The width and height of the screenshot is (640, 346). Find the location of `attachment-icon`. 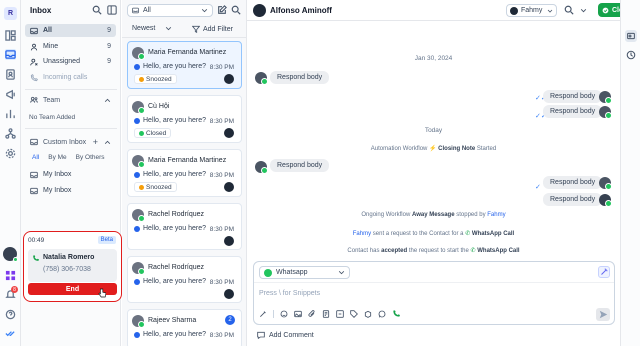

attachment-icon is located at coordinates (312, 314).